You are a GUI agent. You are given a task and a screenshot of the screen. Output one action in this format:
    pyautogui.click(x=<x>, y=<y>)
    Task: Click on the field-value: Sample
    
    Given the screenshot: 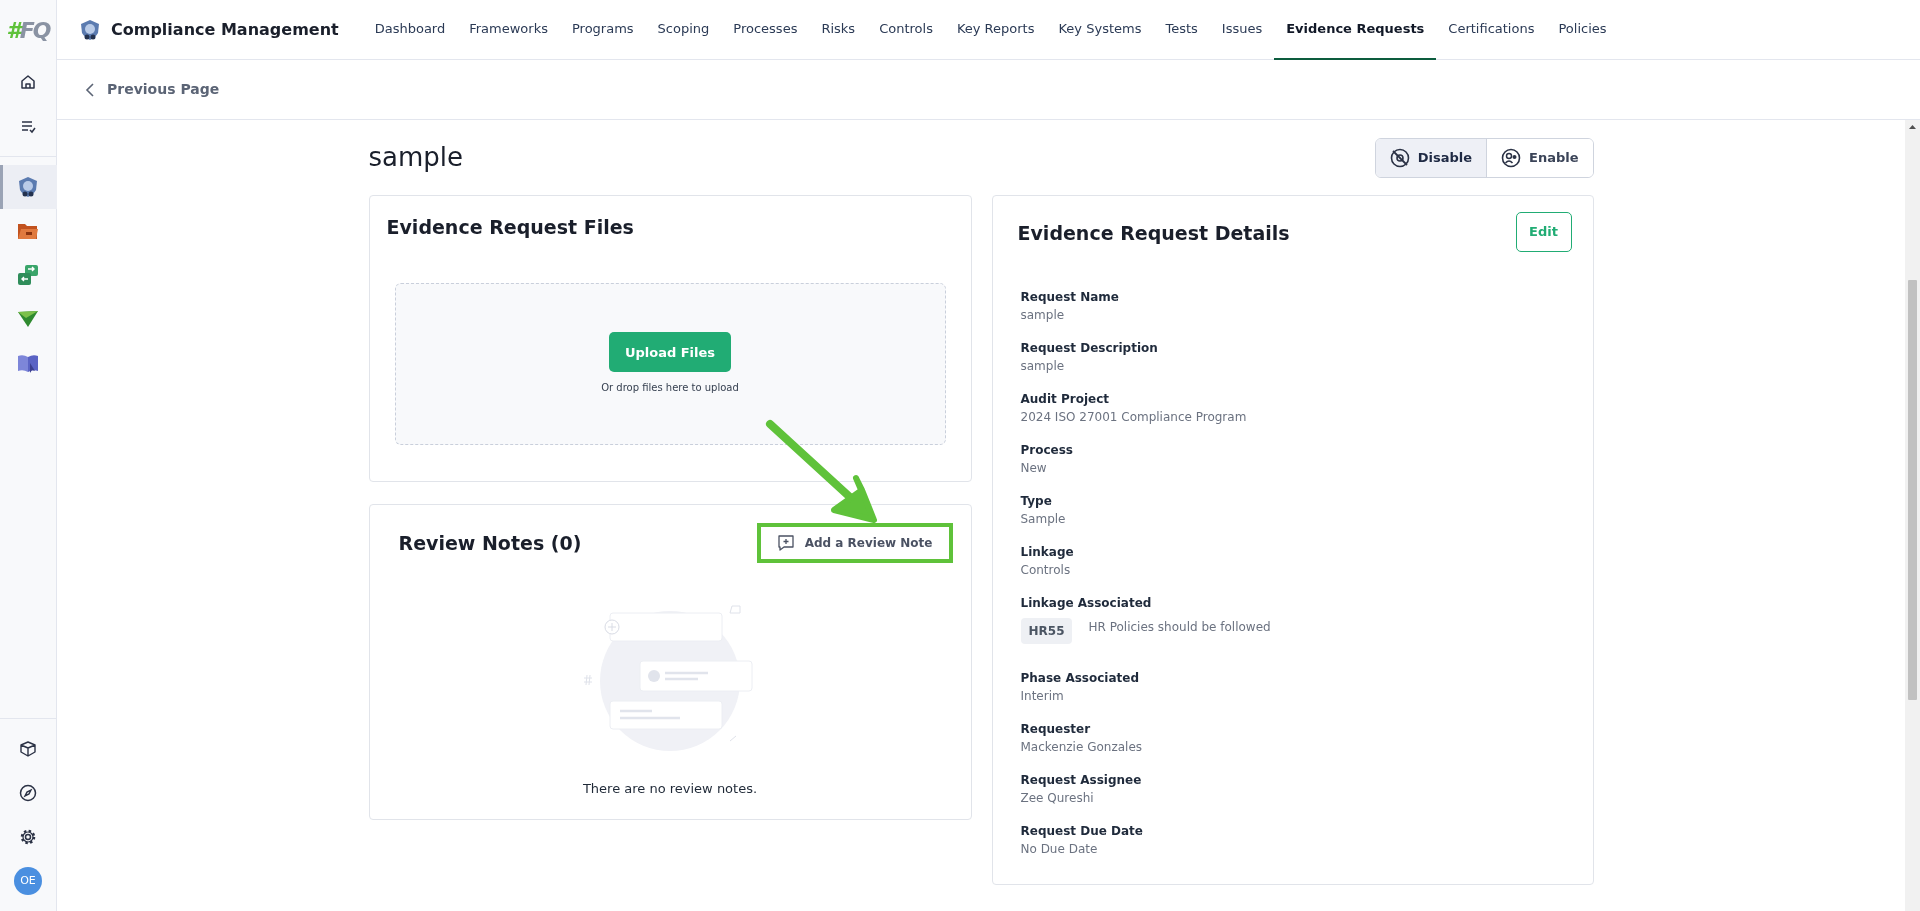 What is the action you would take?
    pyautogui.click(x=1043, y=519)
    